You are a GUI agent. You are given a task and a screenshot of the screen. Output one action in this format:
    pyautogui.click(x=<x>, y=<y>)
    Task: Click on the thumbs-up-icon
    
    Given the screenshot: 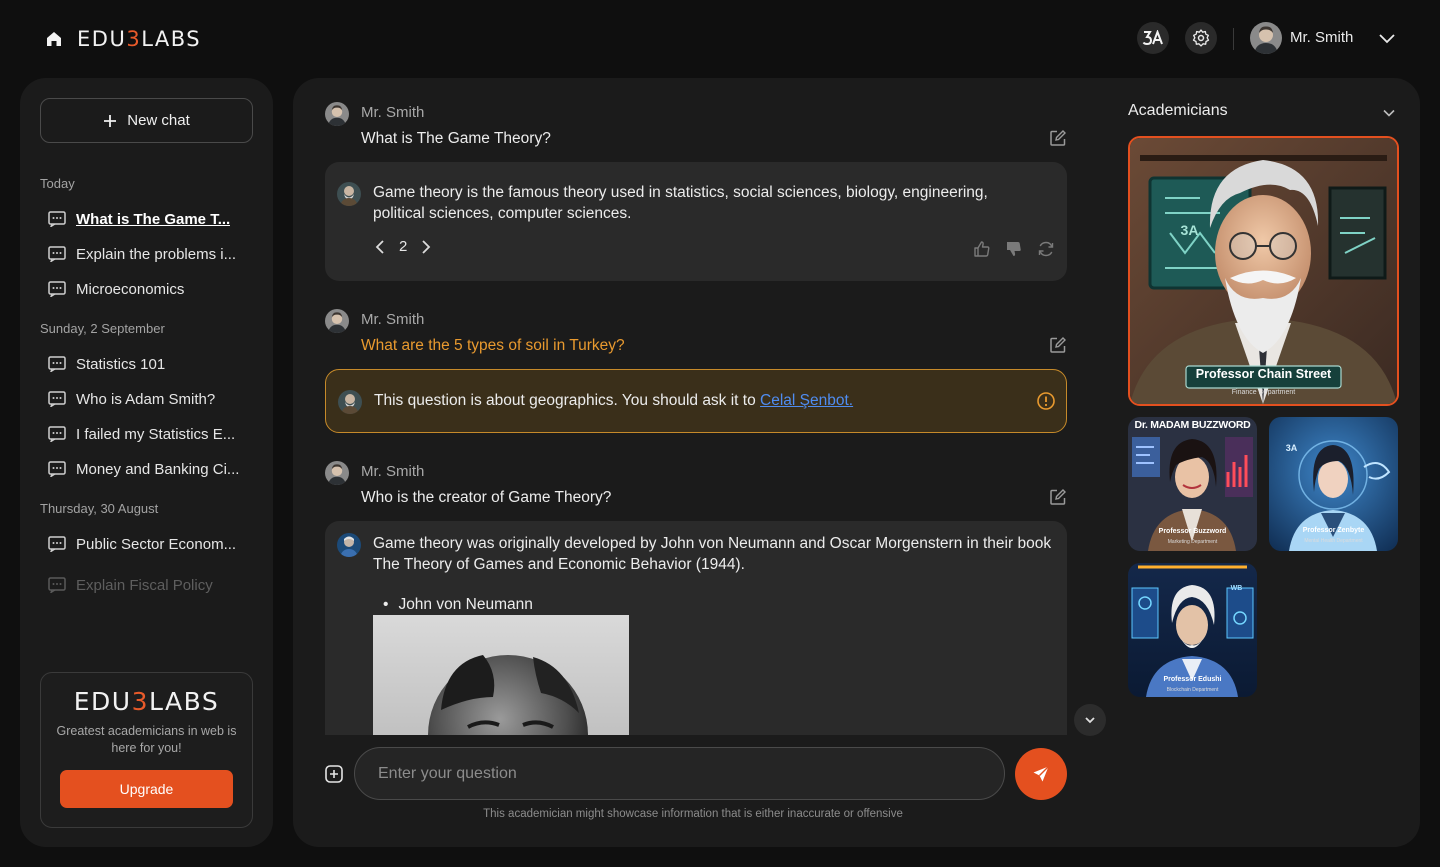 What is the action you would take?
    pyautogui.click(x=982, y=249)
    